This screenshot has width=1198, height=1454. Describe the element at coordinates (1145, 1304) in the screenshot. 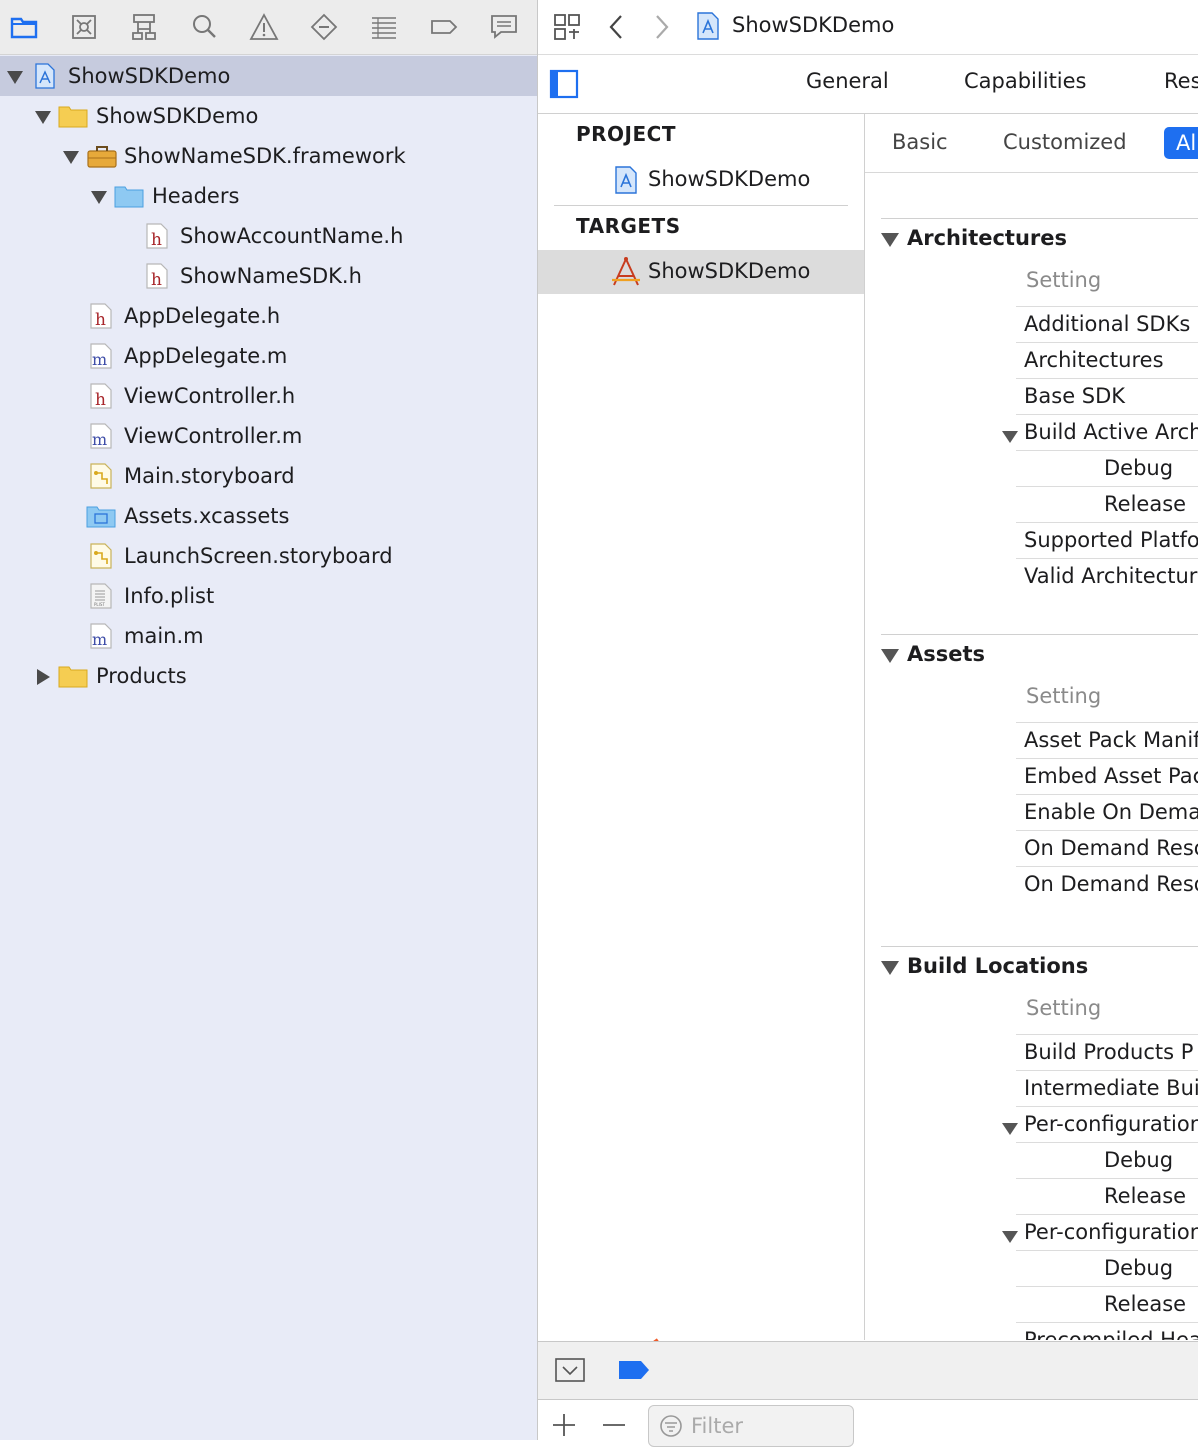

I see `setting-row-label: Release` at that location.